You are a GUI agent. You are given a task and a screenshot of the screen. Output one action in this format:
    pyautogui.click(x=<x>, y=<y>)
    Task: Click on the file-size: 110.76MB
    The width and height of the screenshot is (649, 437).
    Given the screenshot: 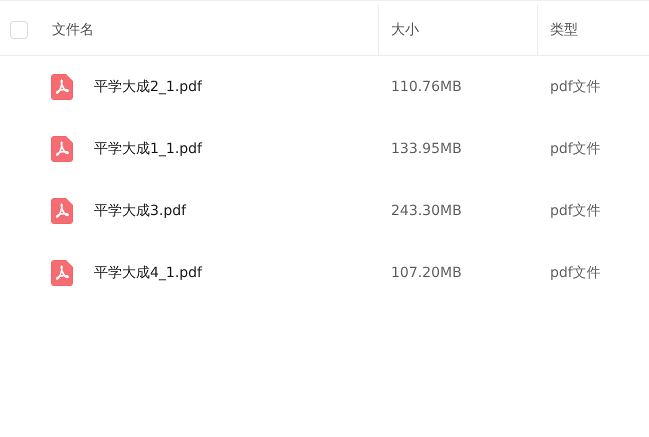 What is the action you would take?
    pyautogui.click(x=426, y=87)
    